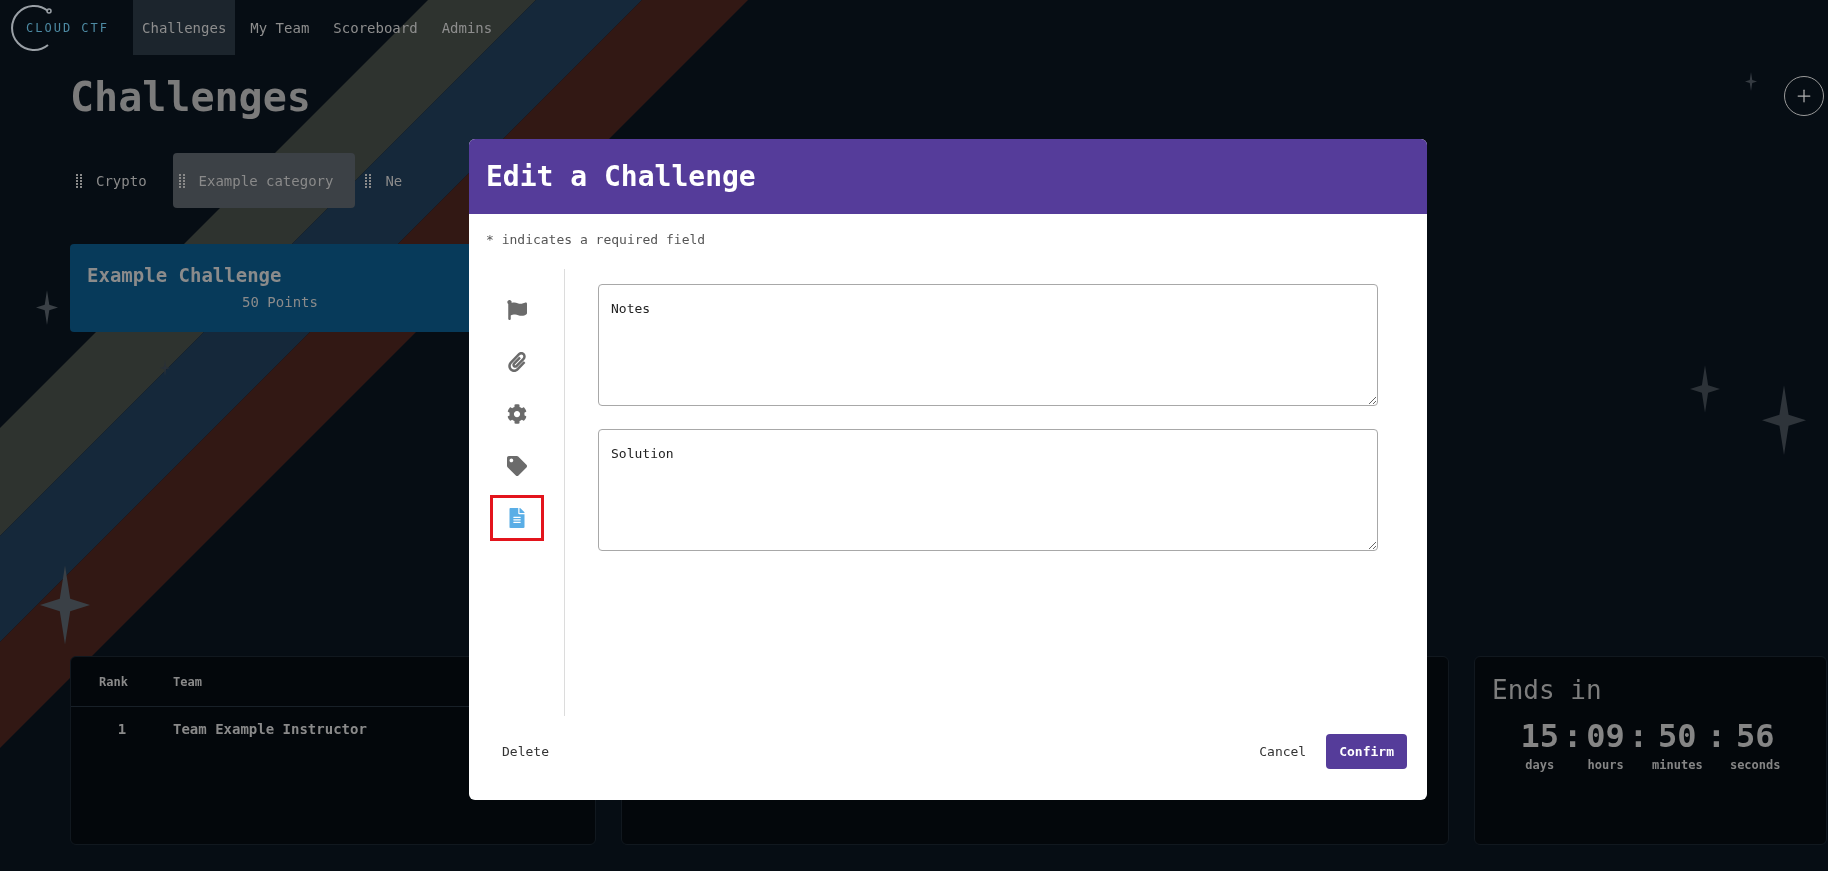 This screenshot has width=1828, height=871. I want to click on category-tab: Ne, so click(392, 180).